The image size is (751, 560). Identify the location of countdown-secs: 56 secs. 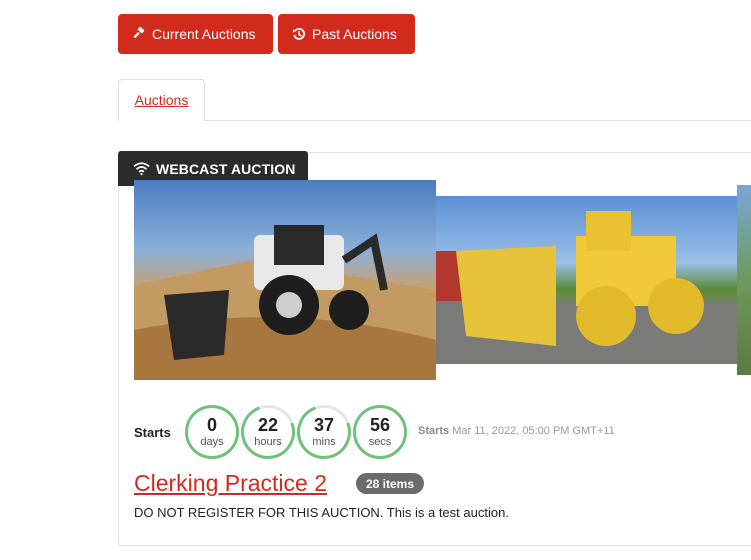
(380, 432).